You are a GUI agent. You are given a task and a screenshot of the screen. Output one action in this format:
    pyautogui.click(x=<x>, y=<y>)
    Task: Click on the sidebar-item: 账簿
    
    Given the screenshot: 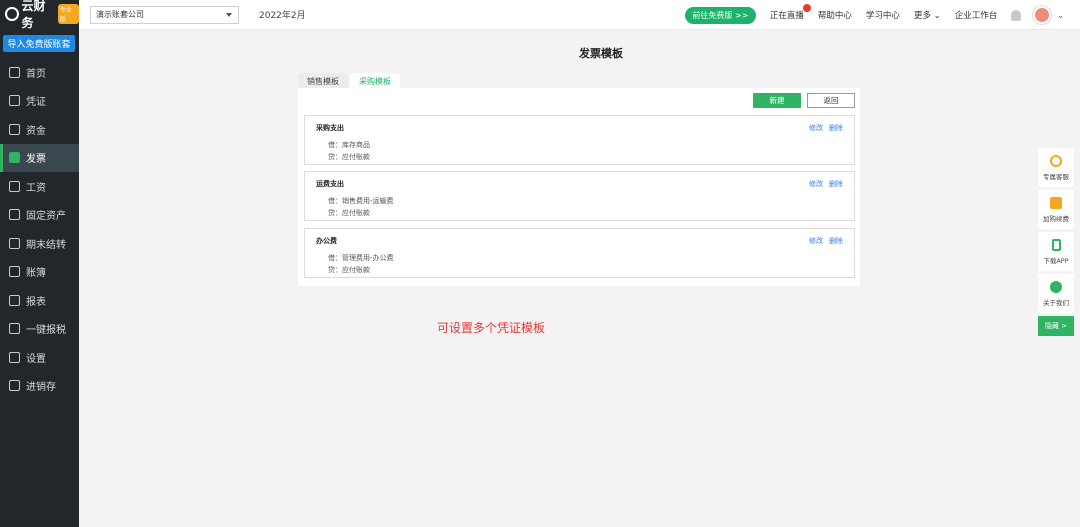 What is the action you would take?
    pyautogui.click(x=39, y=272)
    